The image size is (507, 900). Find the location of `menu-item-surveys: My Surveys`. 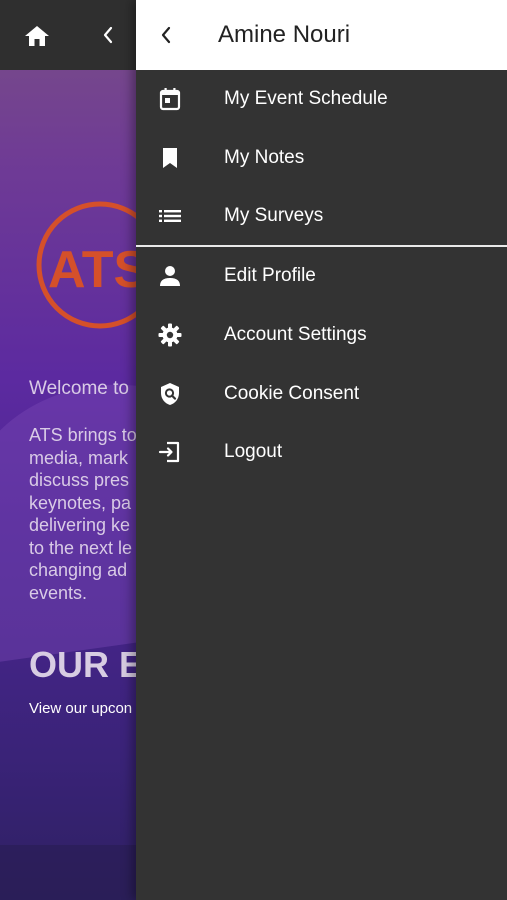

menu-item-surveys: My Surveys is located at coordinates (321, 216).